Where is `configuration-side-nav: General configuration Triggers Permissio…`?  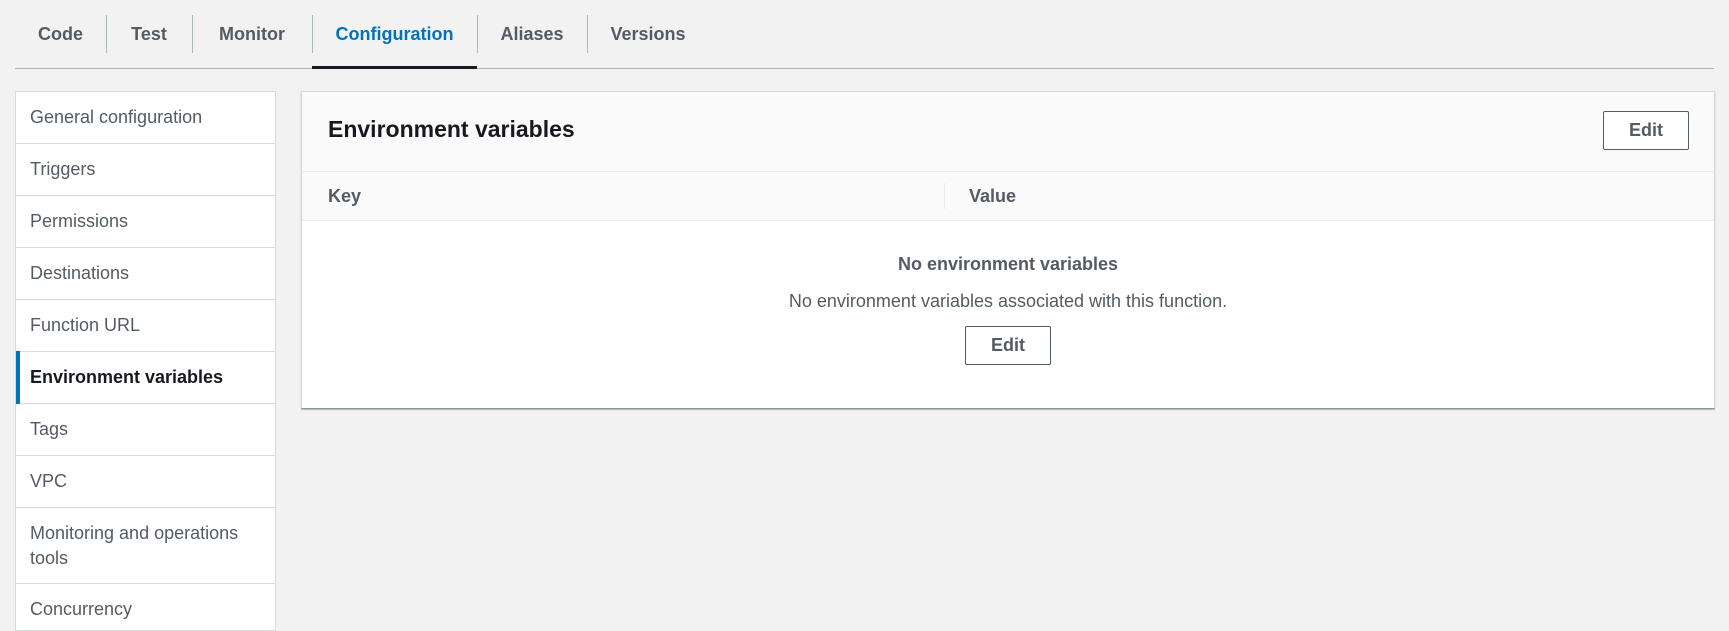
configuration-side-nav: General configuration Triggers Permissio… is located at coordinates (145, 361).